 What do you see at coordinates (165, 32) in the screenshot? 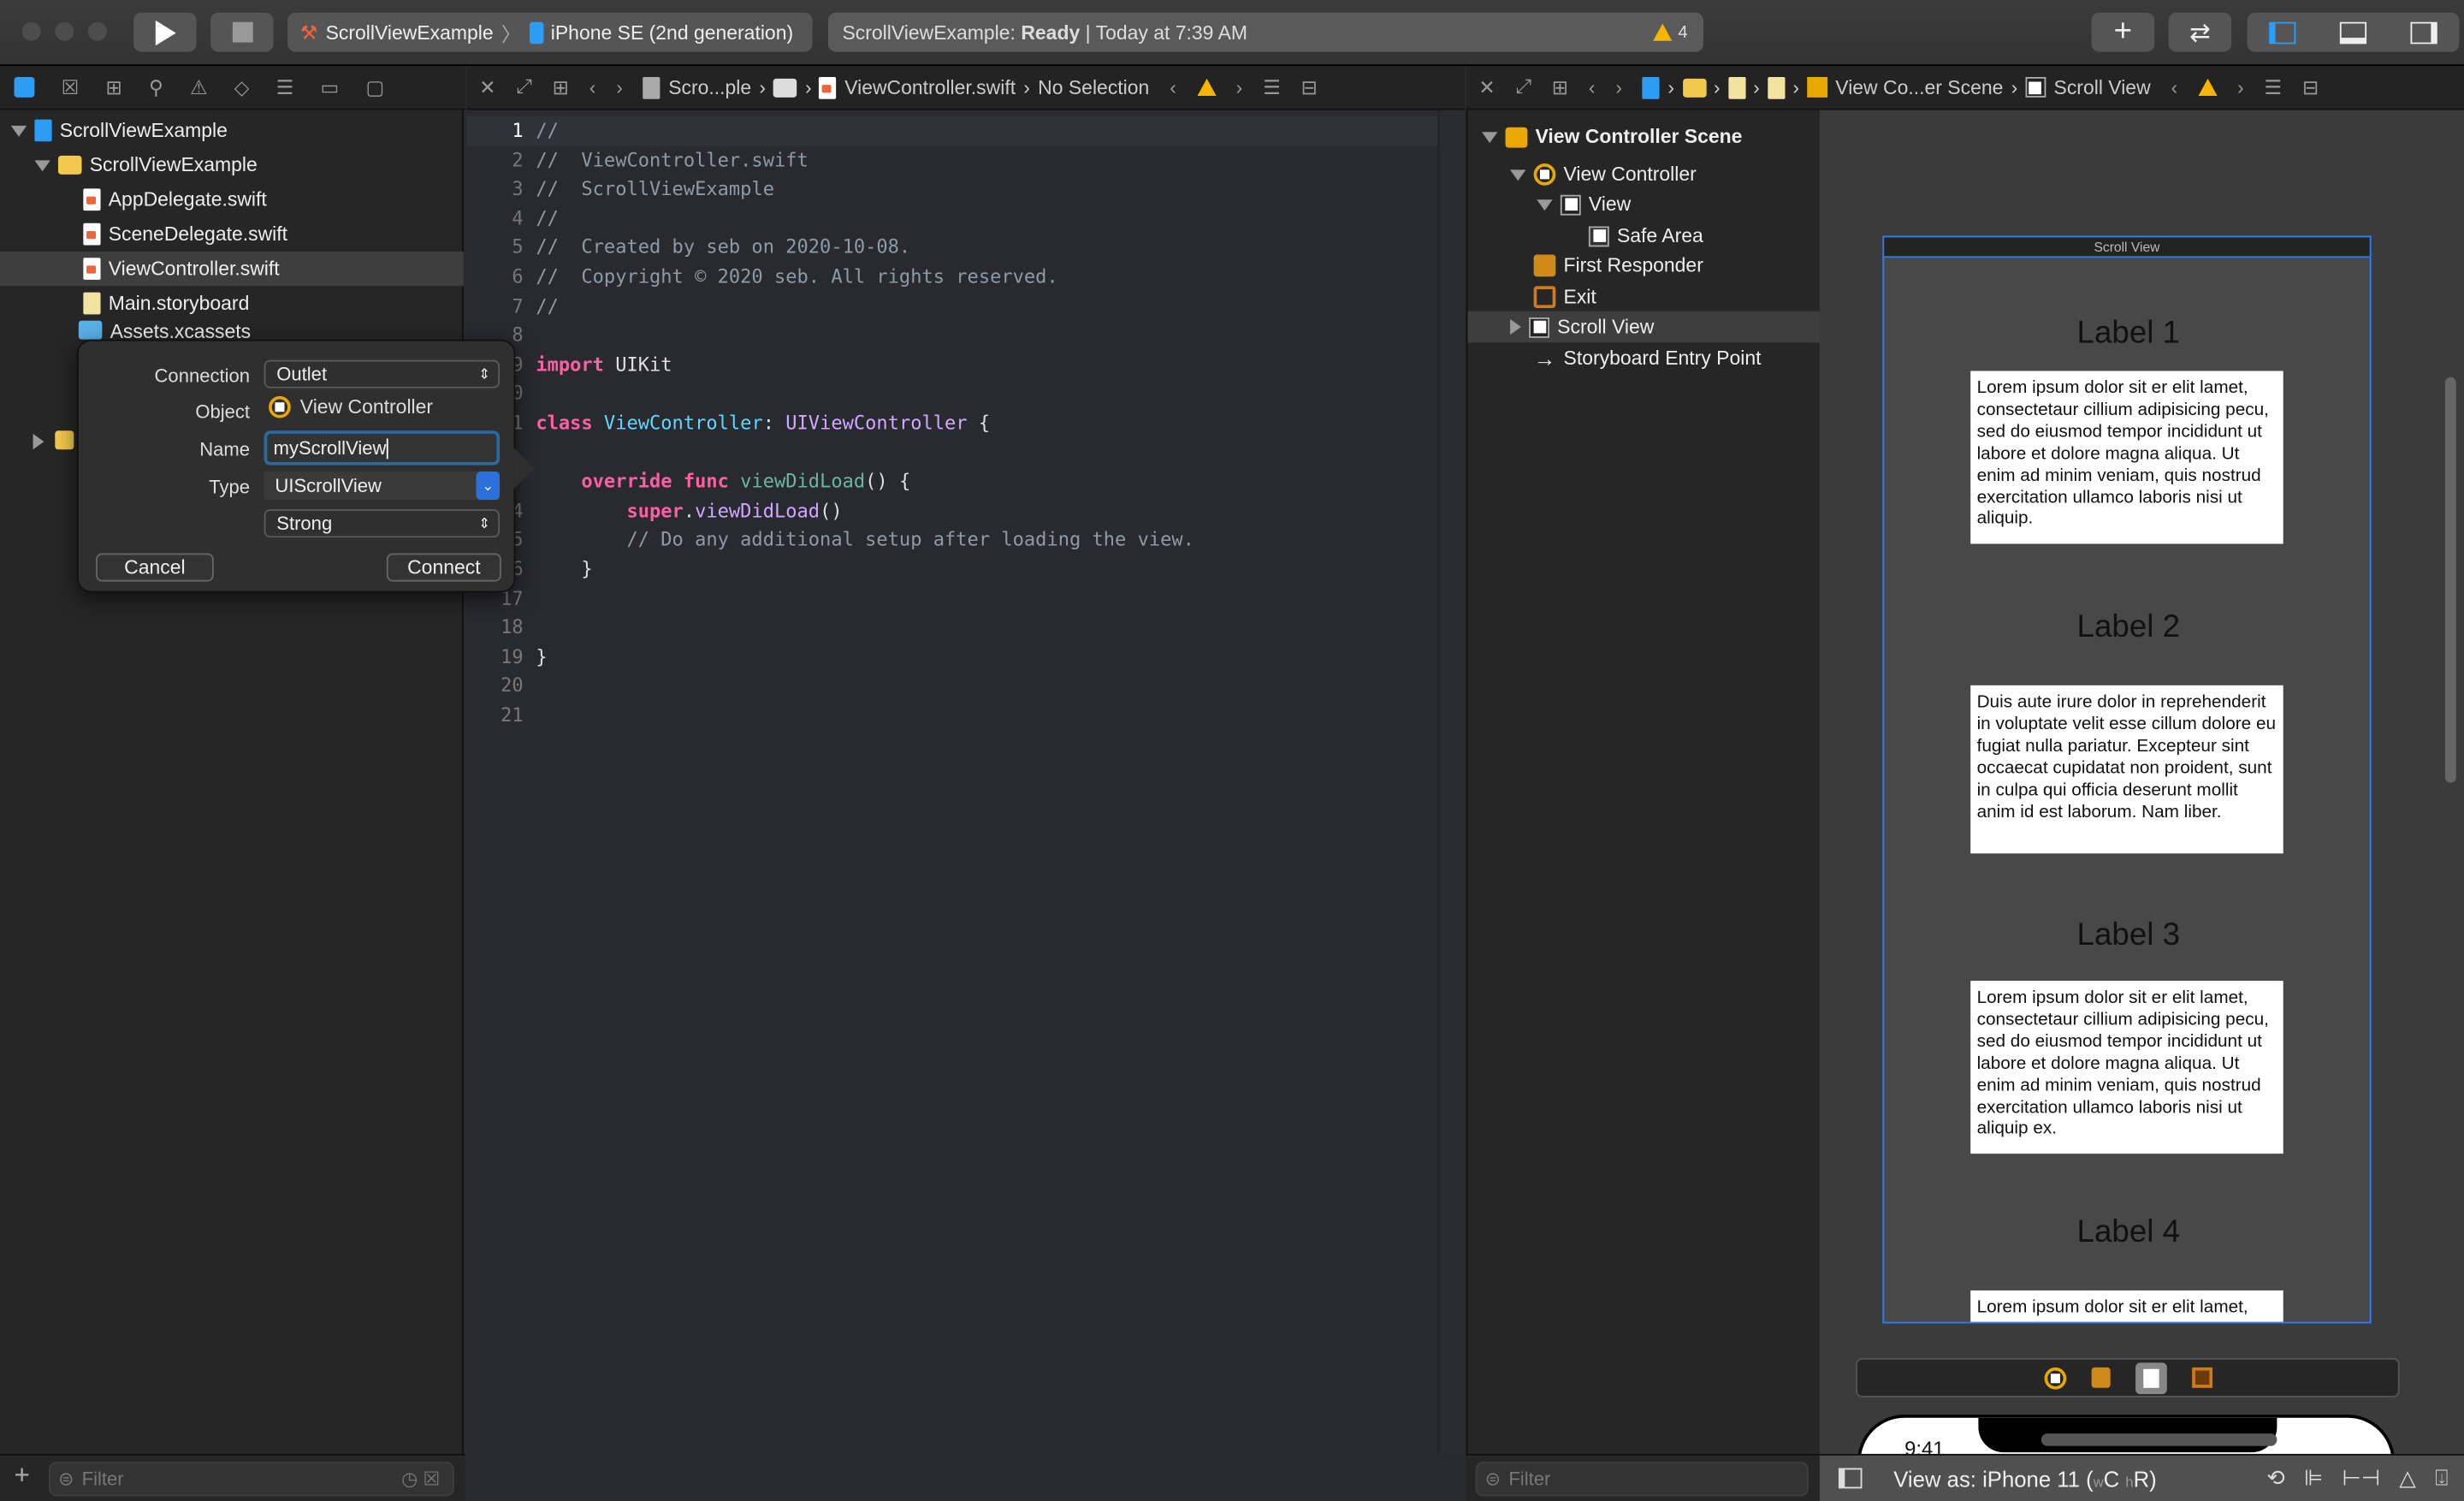
I see `run-button` at bounding box center [165, 32].